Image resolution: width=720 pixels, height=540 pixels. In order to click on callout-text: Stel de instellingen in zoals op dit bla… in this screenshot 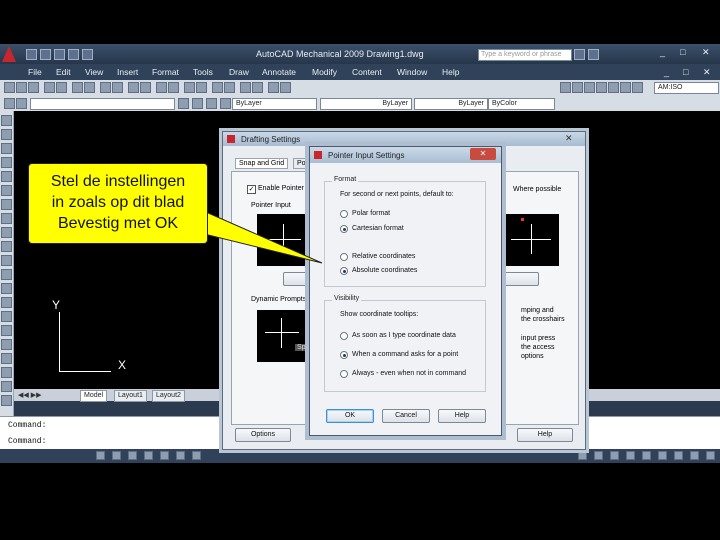, I will do `click(118, 202)`.